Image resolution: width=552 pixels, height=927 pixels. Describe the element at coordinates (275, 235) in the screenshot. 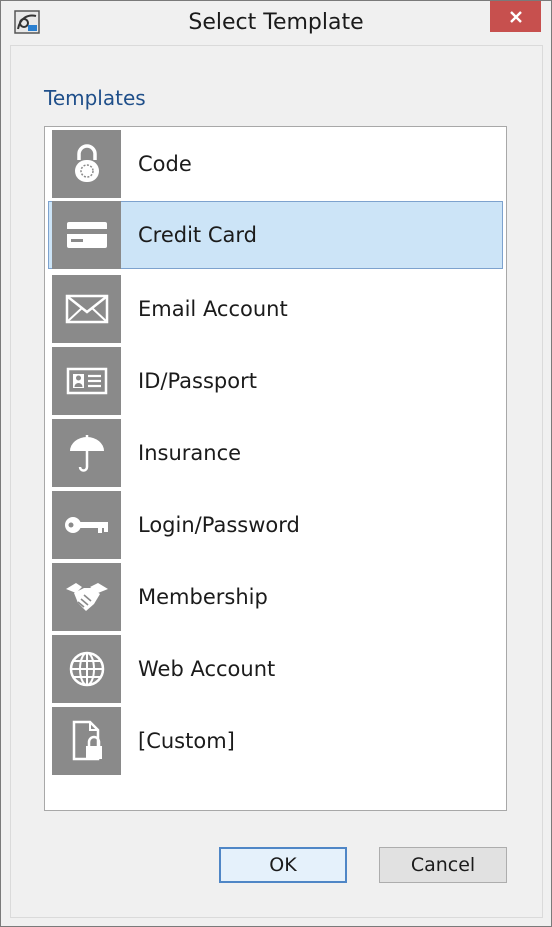

I see `template-item-credit-card: Credit Card` at that location.